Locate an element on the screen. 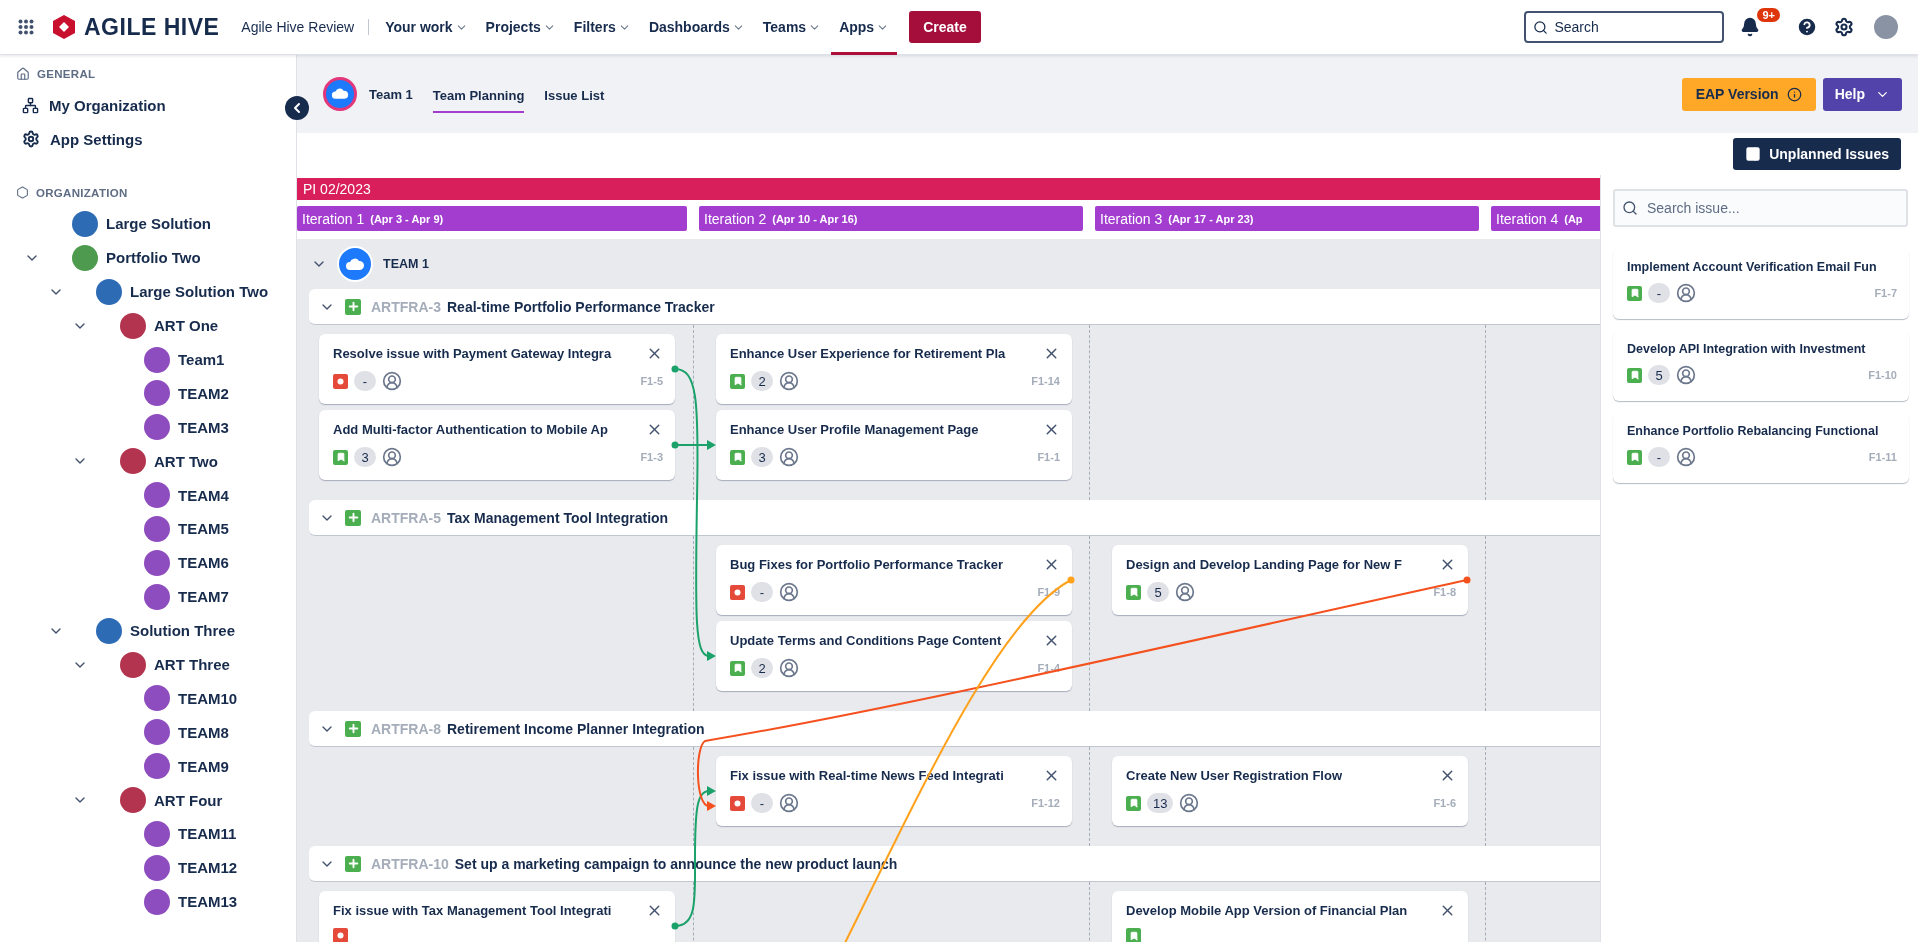 Image resolution: width=1918 pixels, height=942 pixels. tree-item: TEAM6 is located at coordinates (203, 563).